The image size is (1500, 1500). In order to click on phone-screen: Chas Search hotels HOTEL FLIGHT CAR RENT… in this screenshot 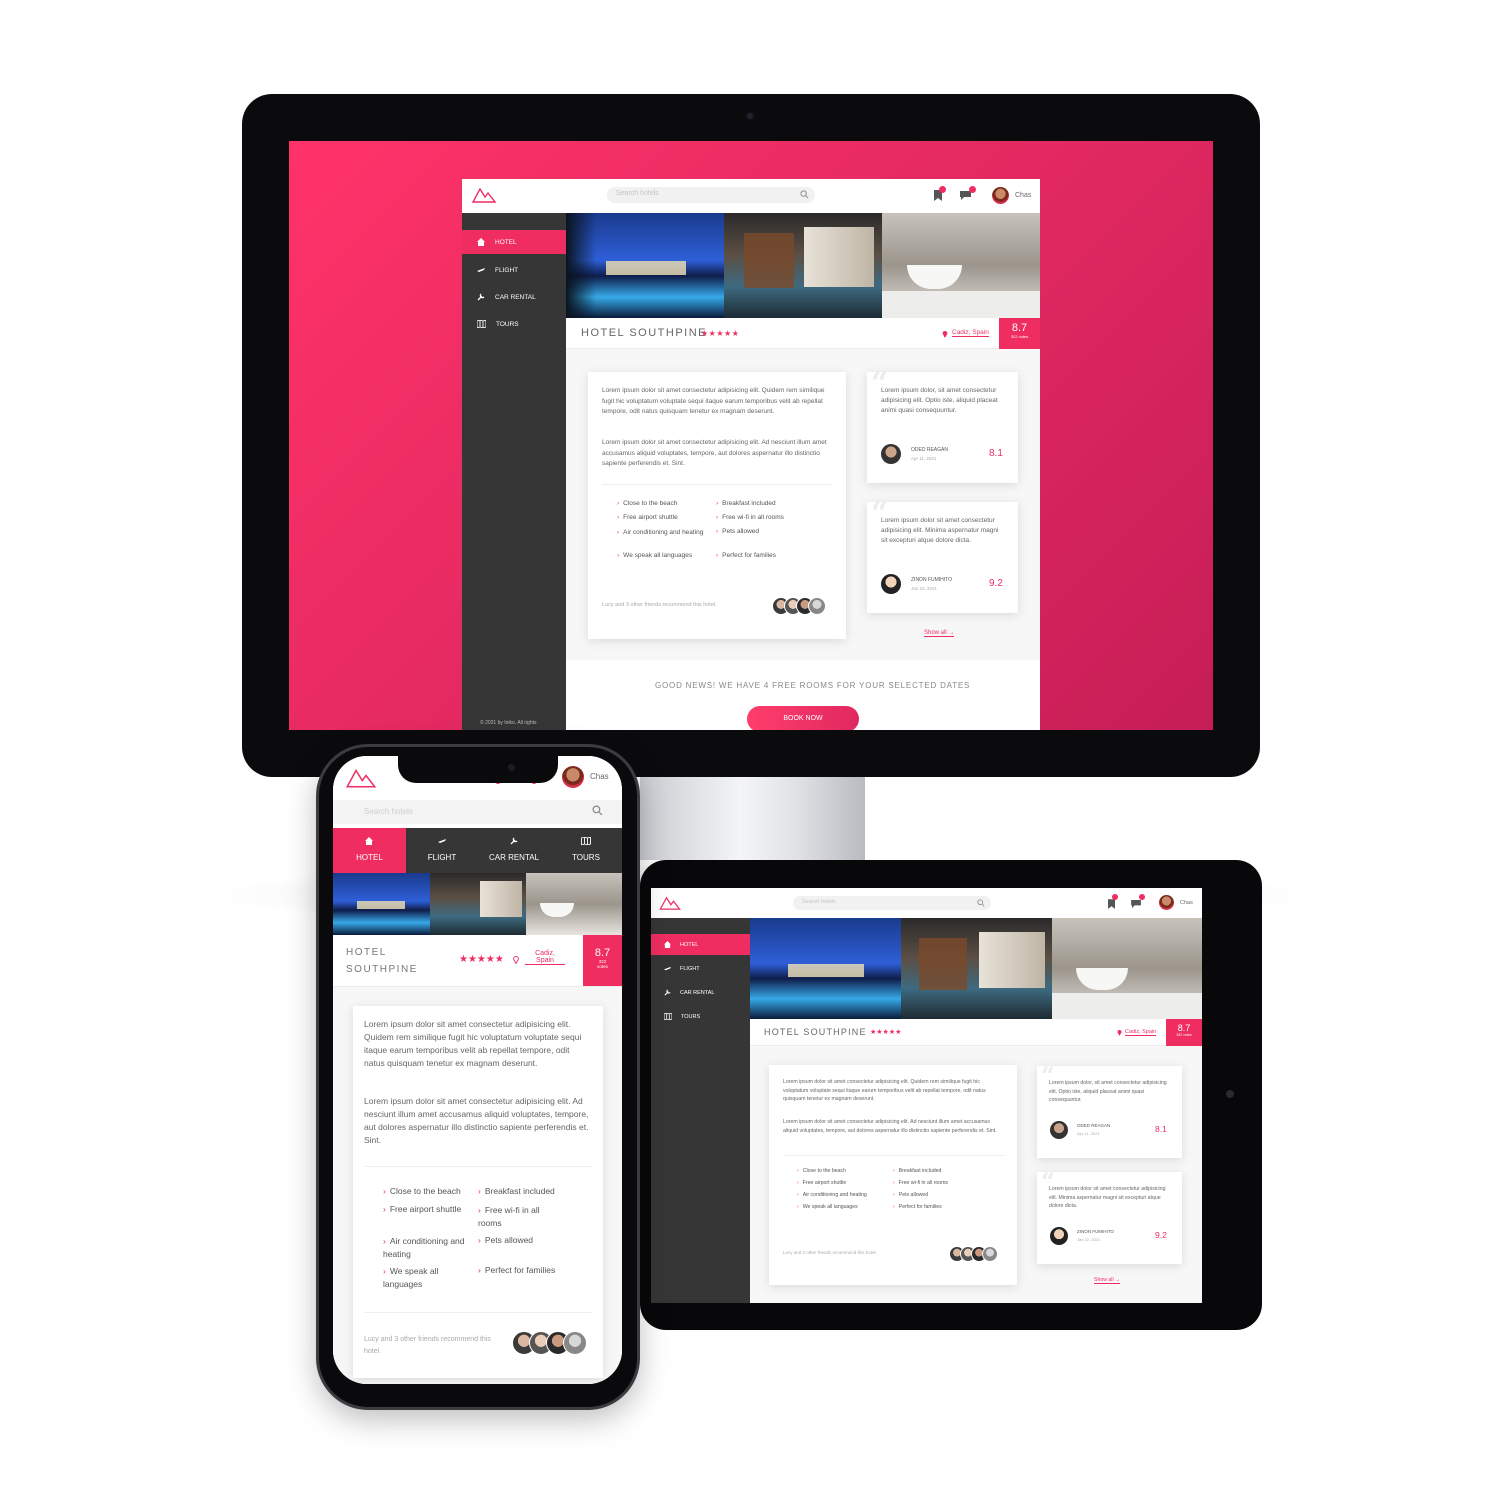, I will do `click(477, 1070)`.